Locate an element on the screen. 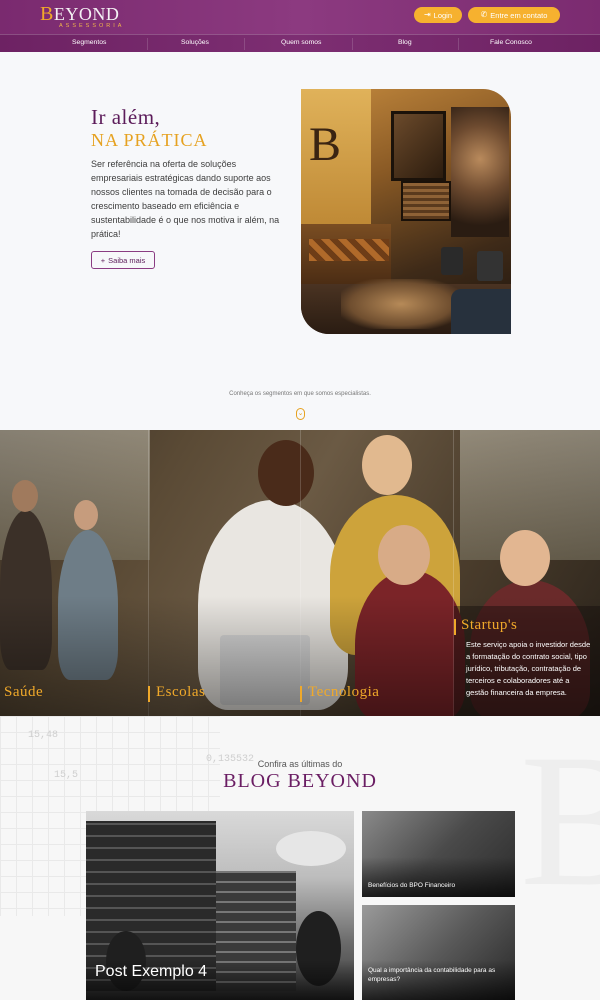 This screenshot has width=600, height=1000. wall-b-logo: B is located at coordinates (325, 144).